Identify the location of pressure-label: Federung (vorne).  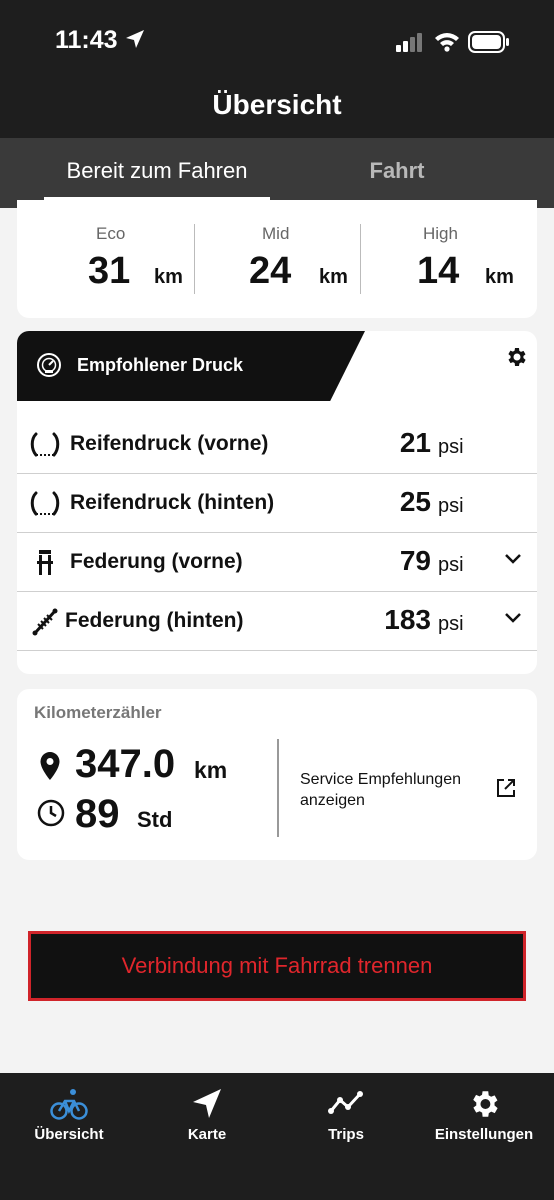
(156, 561).